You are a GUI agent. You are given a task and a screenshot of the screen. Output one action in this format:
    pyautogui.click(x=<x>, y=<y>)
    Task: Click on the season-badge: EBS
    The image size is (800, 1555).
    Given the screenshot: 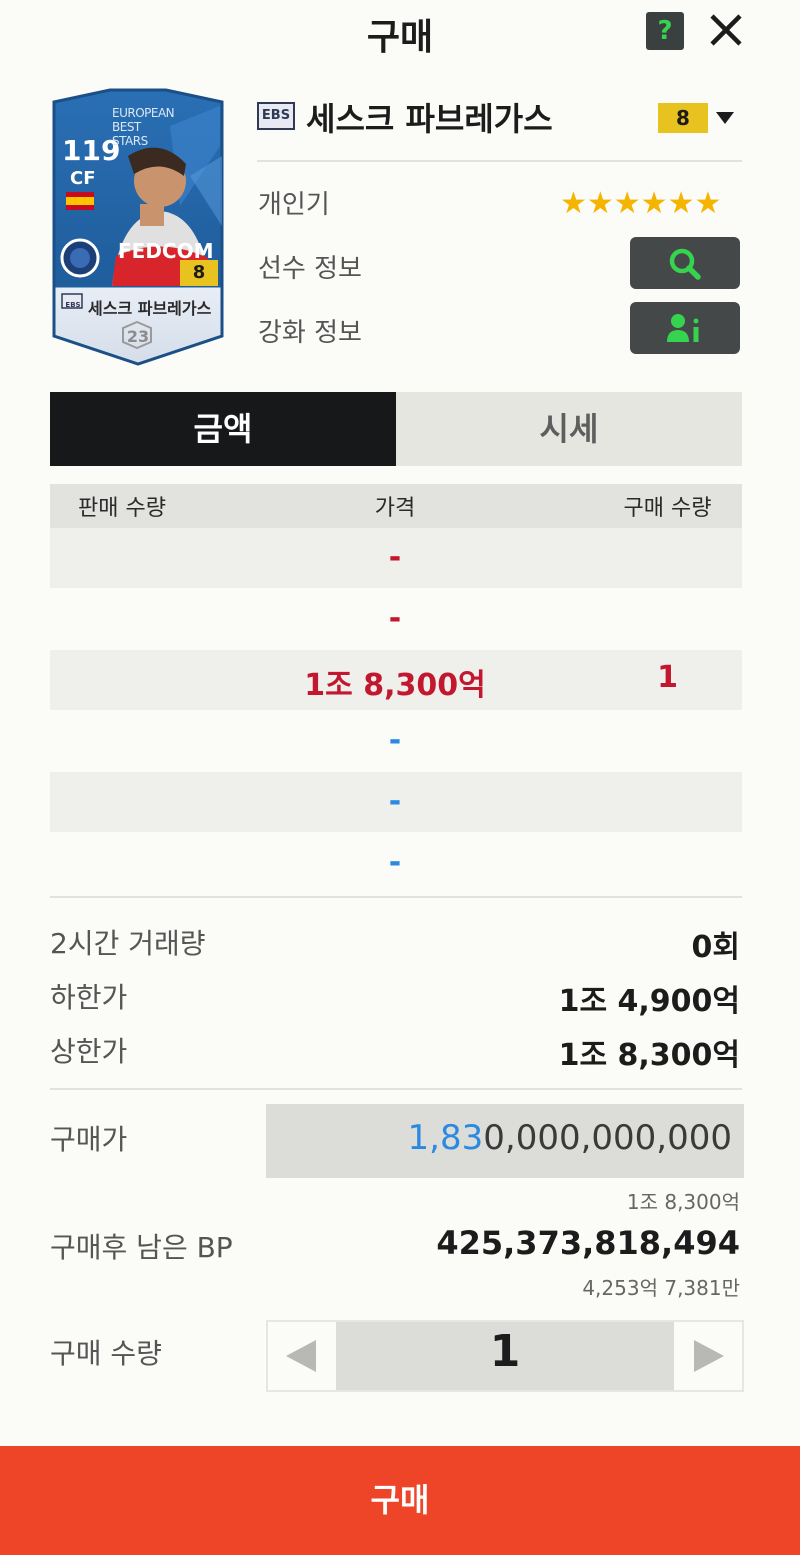 What is the action you would take?
    pyautogui.click(x=276, y=116)
    